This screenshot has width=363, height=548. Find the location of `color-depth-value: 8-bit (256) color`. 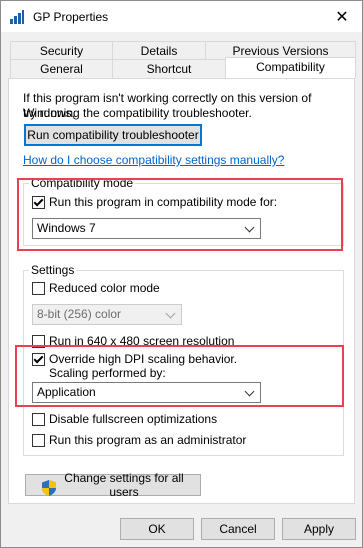

color-depth-value: 8-bit (256) color is located at coordinates (79, 314).